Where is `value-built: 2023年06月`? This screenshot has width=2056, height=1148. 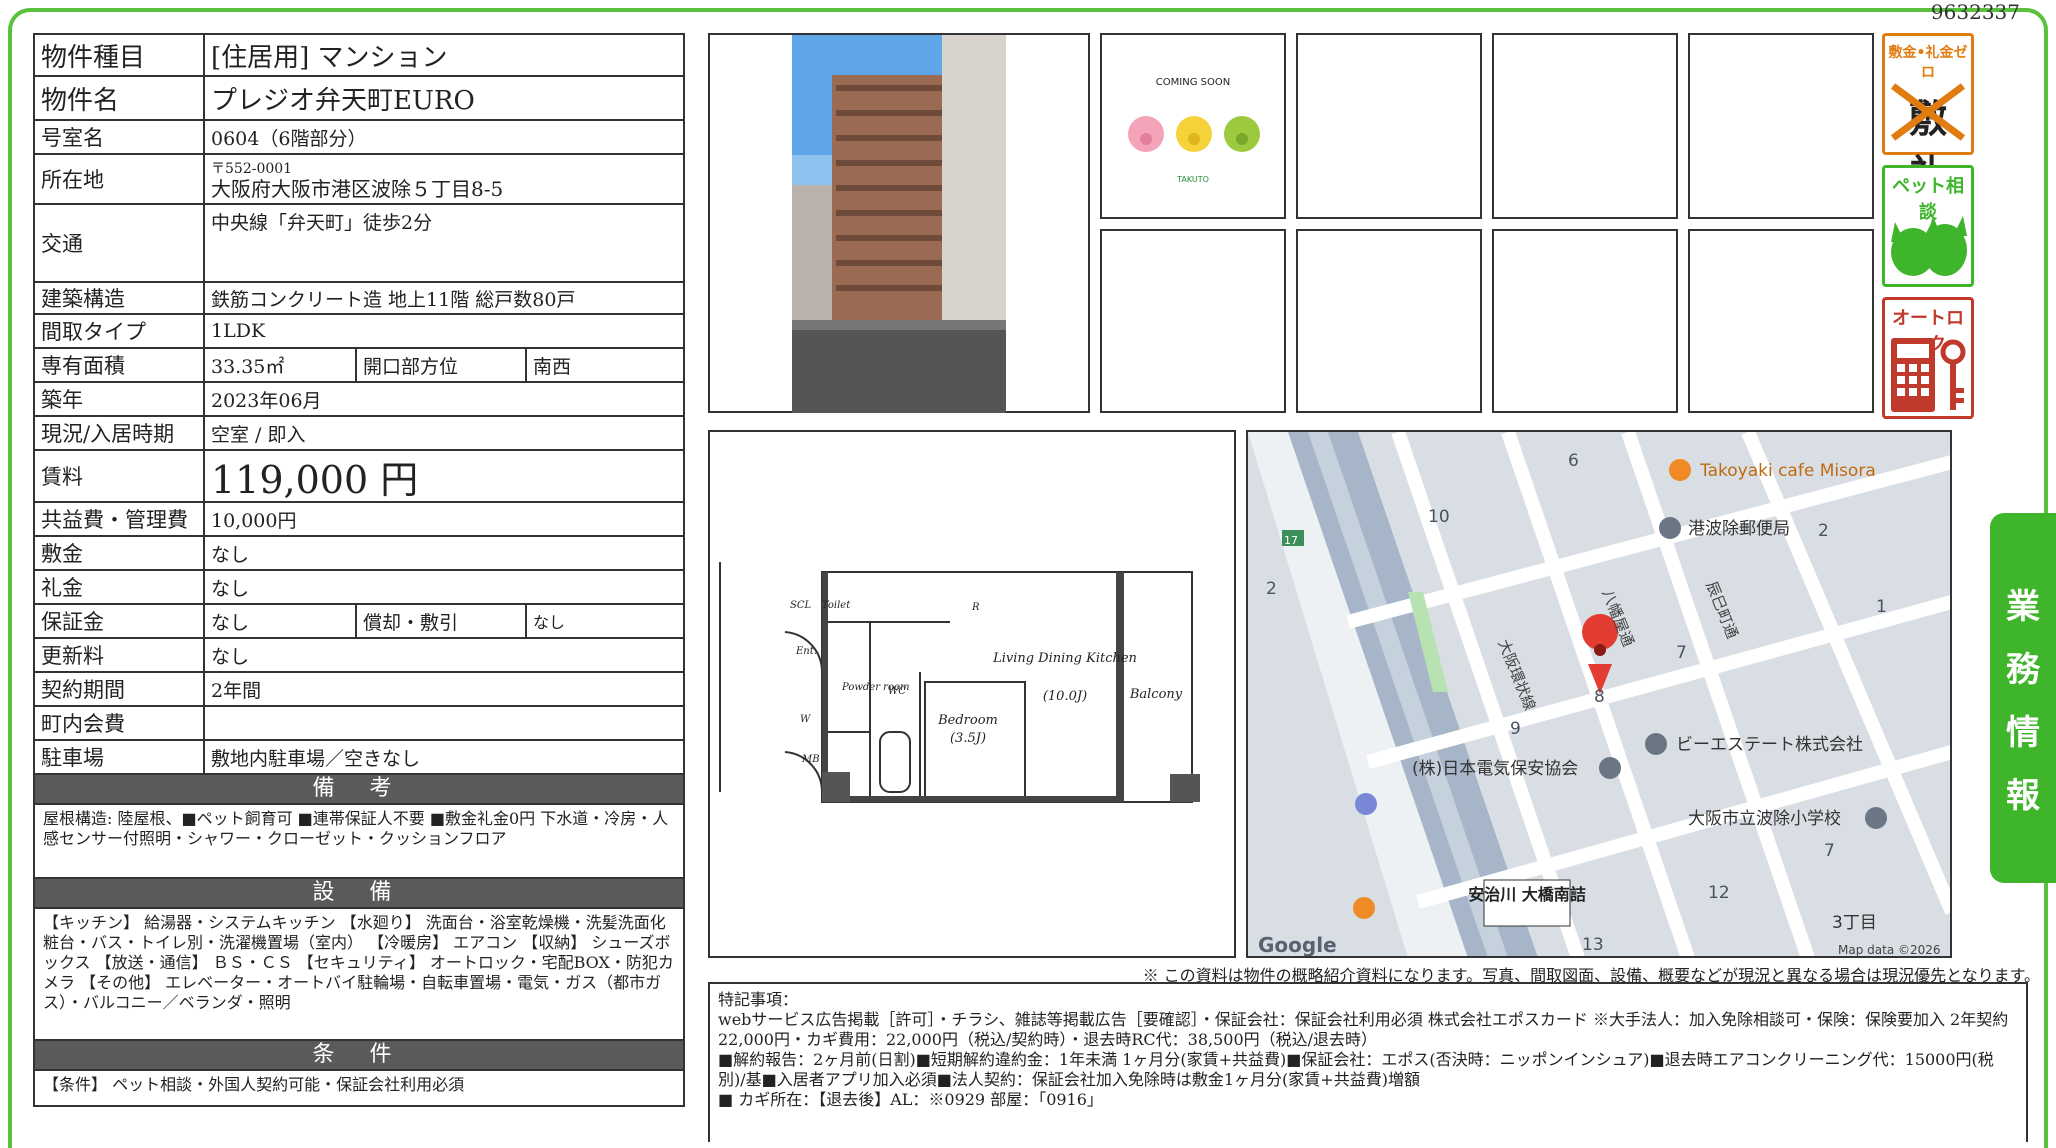 value-built: 2023年06月 is located at coordinates (266, 400).